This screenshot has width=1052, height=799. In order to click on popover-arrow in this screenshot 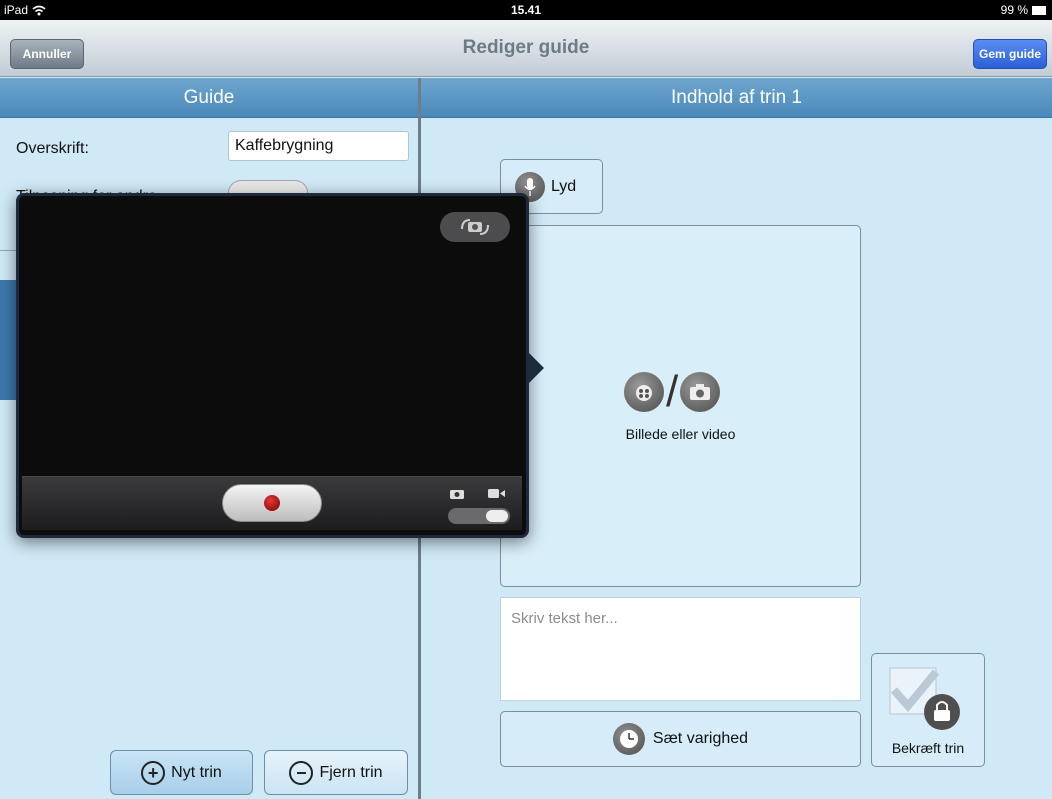, I will do `click(535, 368)`.